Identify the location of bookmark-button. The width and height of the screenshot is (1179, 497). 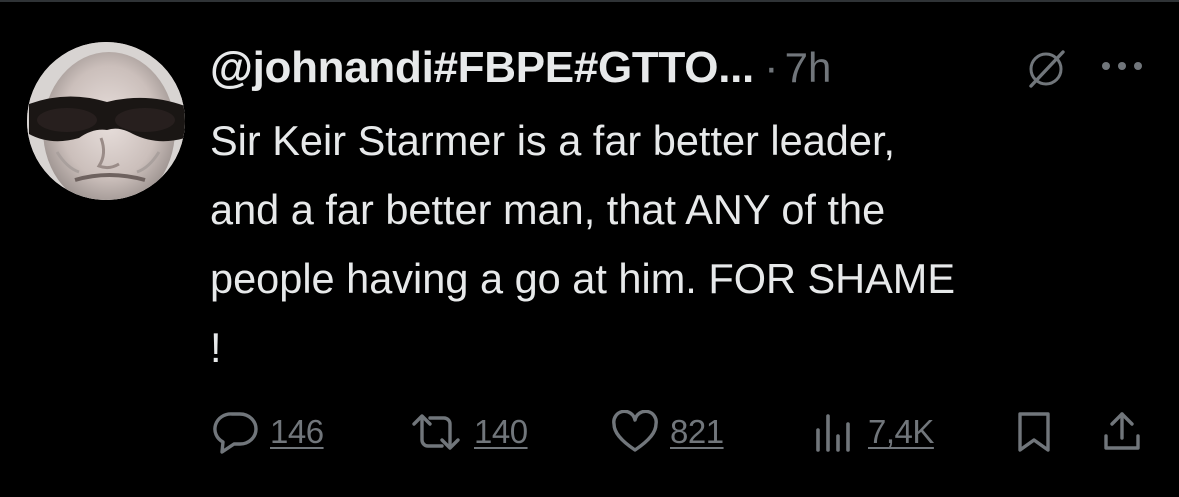
(1034, 432).